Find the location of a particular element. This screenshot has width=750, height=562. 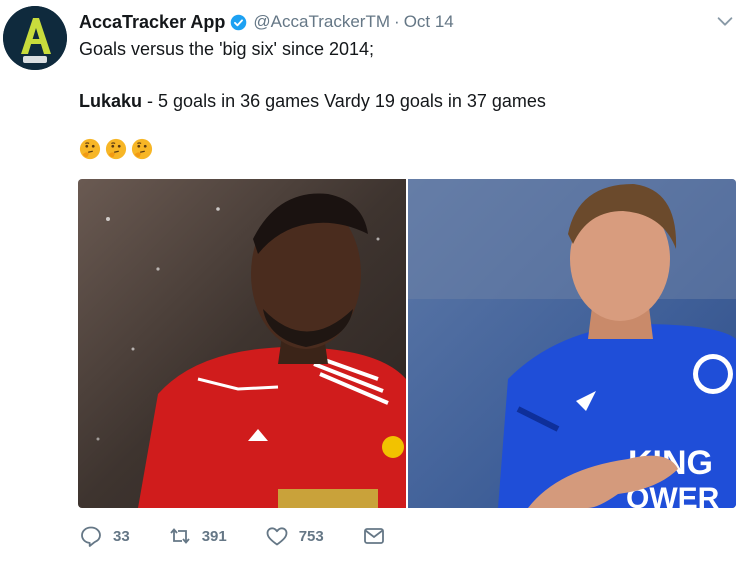

tweet-actions: 33 391 753 is located at coordinates (237, 536).